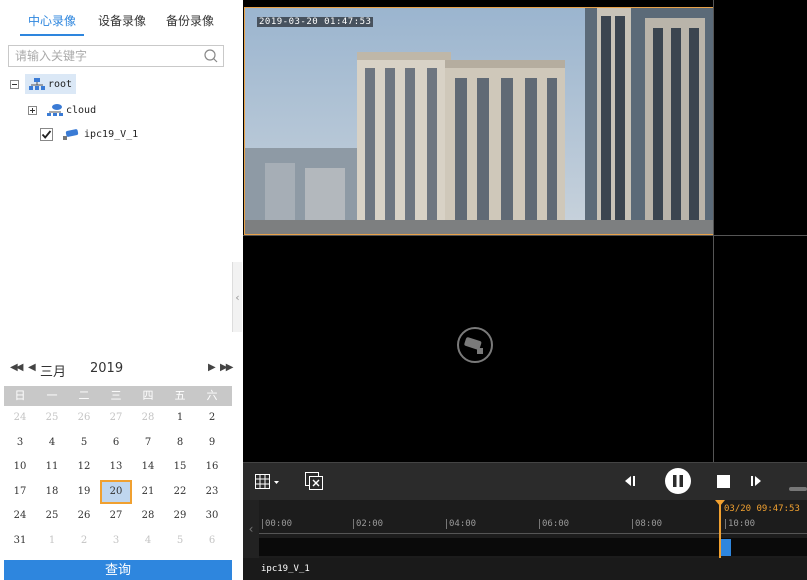 The image size is (807, 580). What do you see at coordinates (20, 492) in the screenshot?
I see `calendar-day: 17` at bounding box center [20, 492].